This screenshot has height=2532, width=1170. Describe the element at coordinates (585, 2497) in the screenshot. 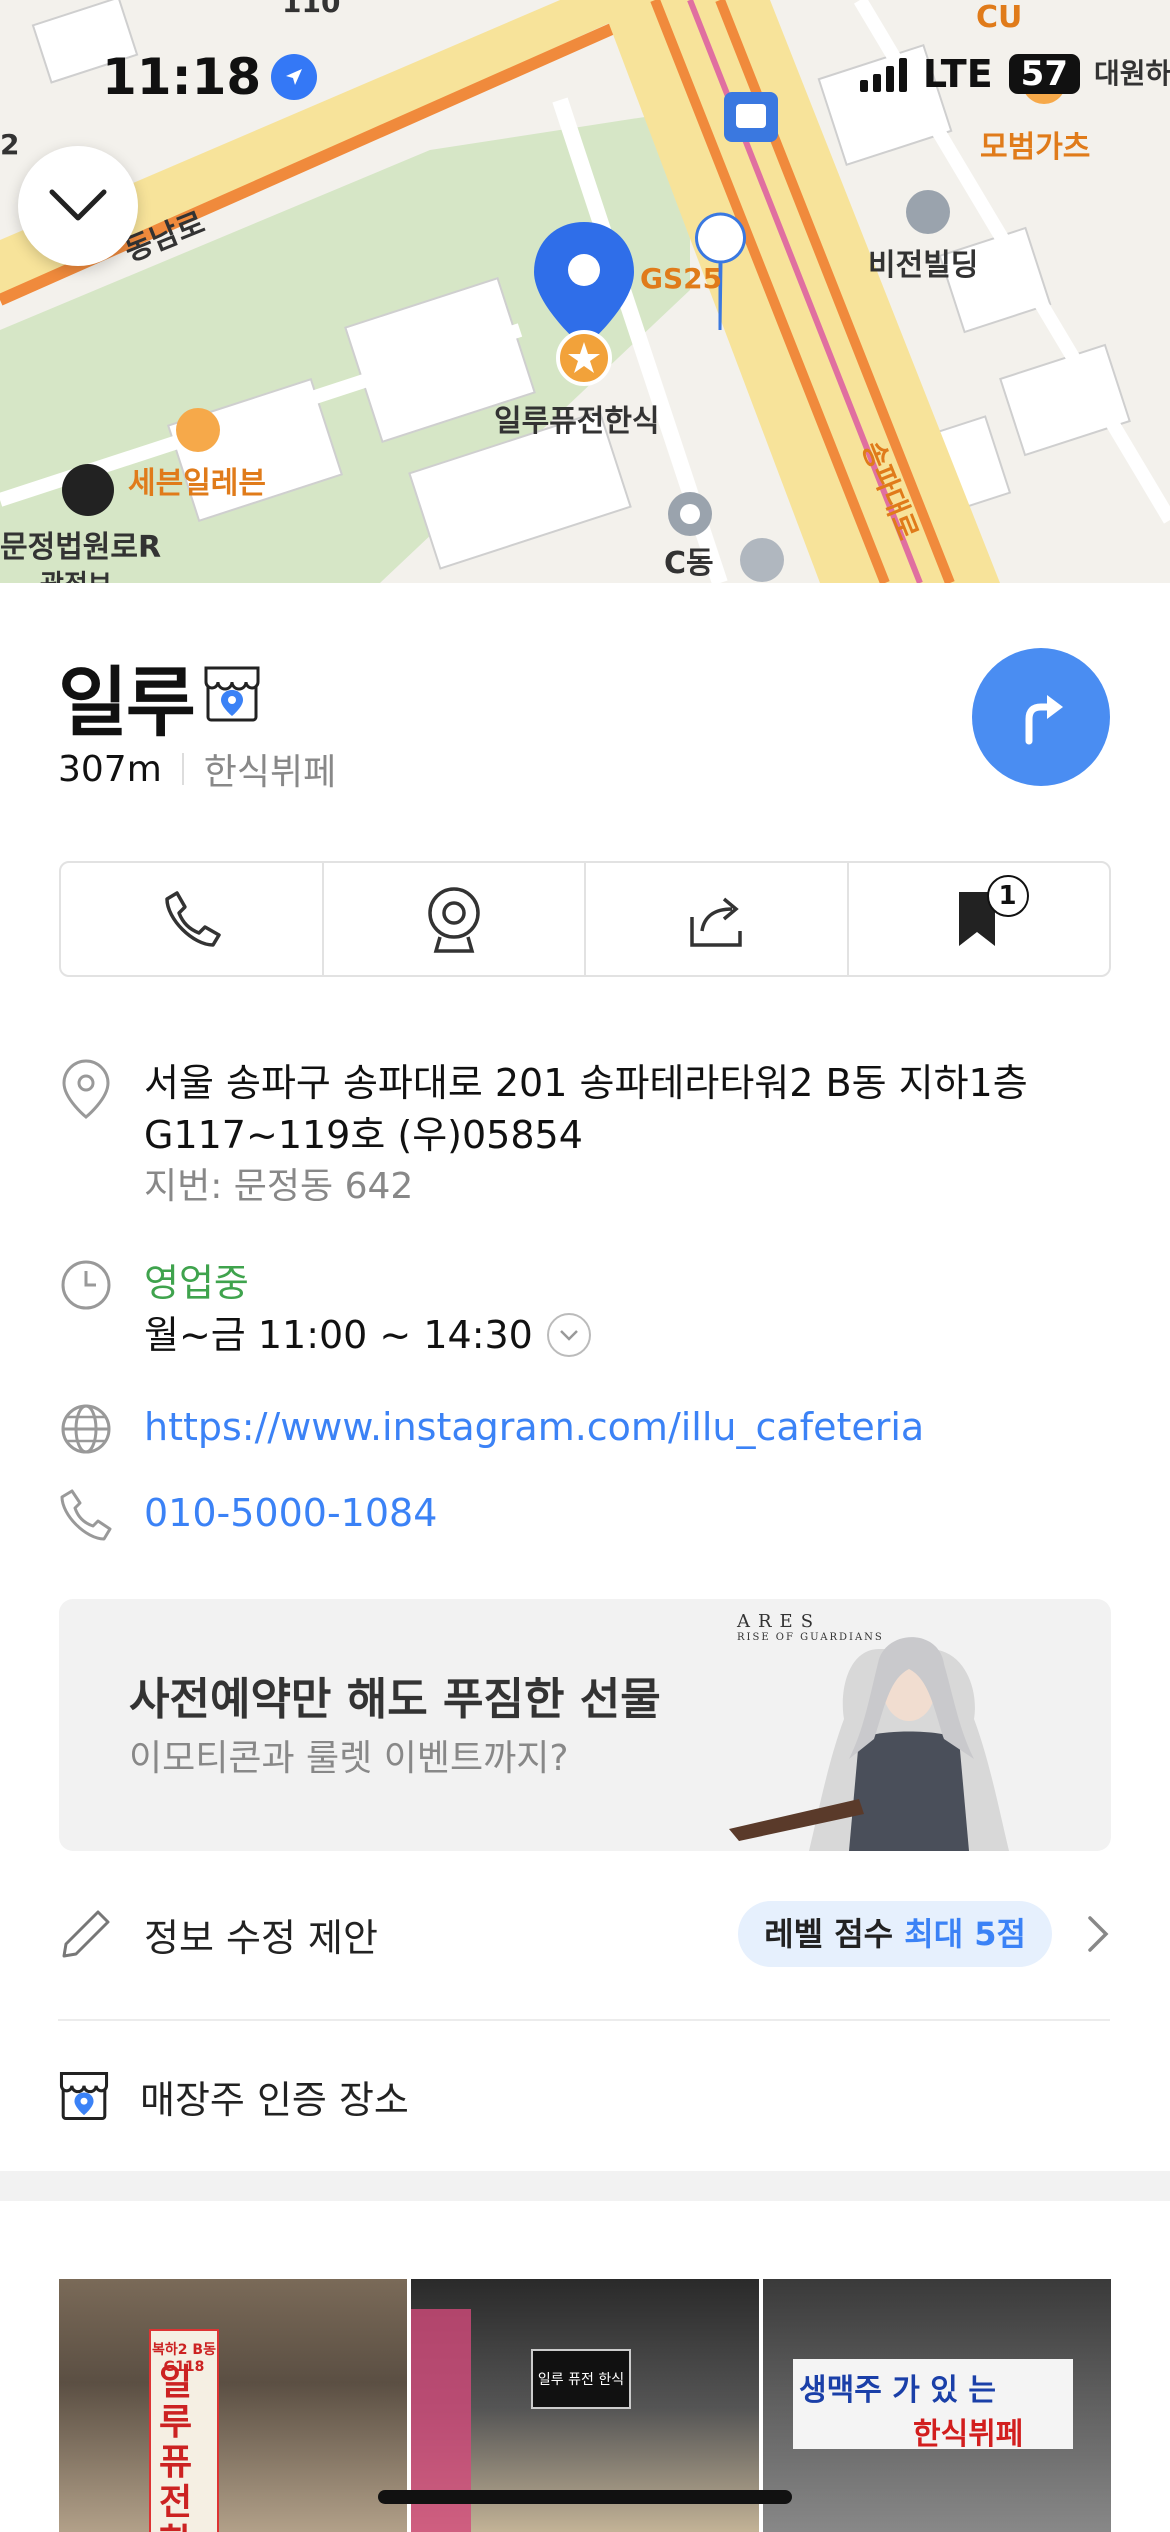

I see `home-indicator` at that location.